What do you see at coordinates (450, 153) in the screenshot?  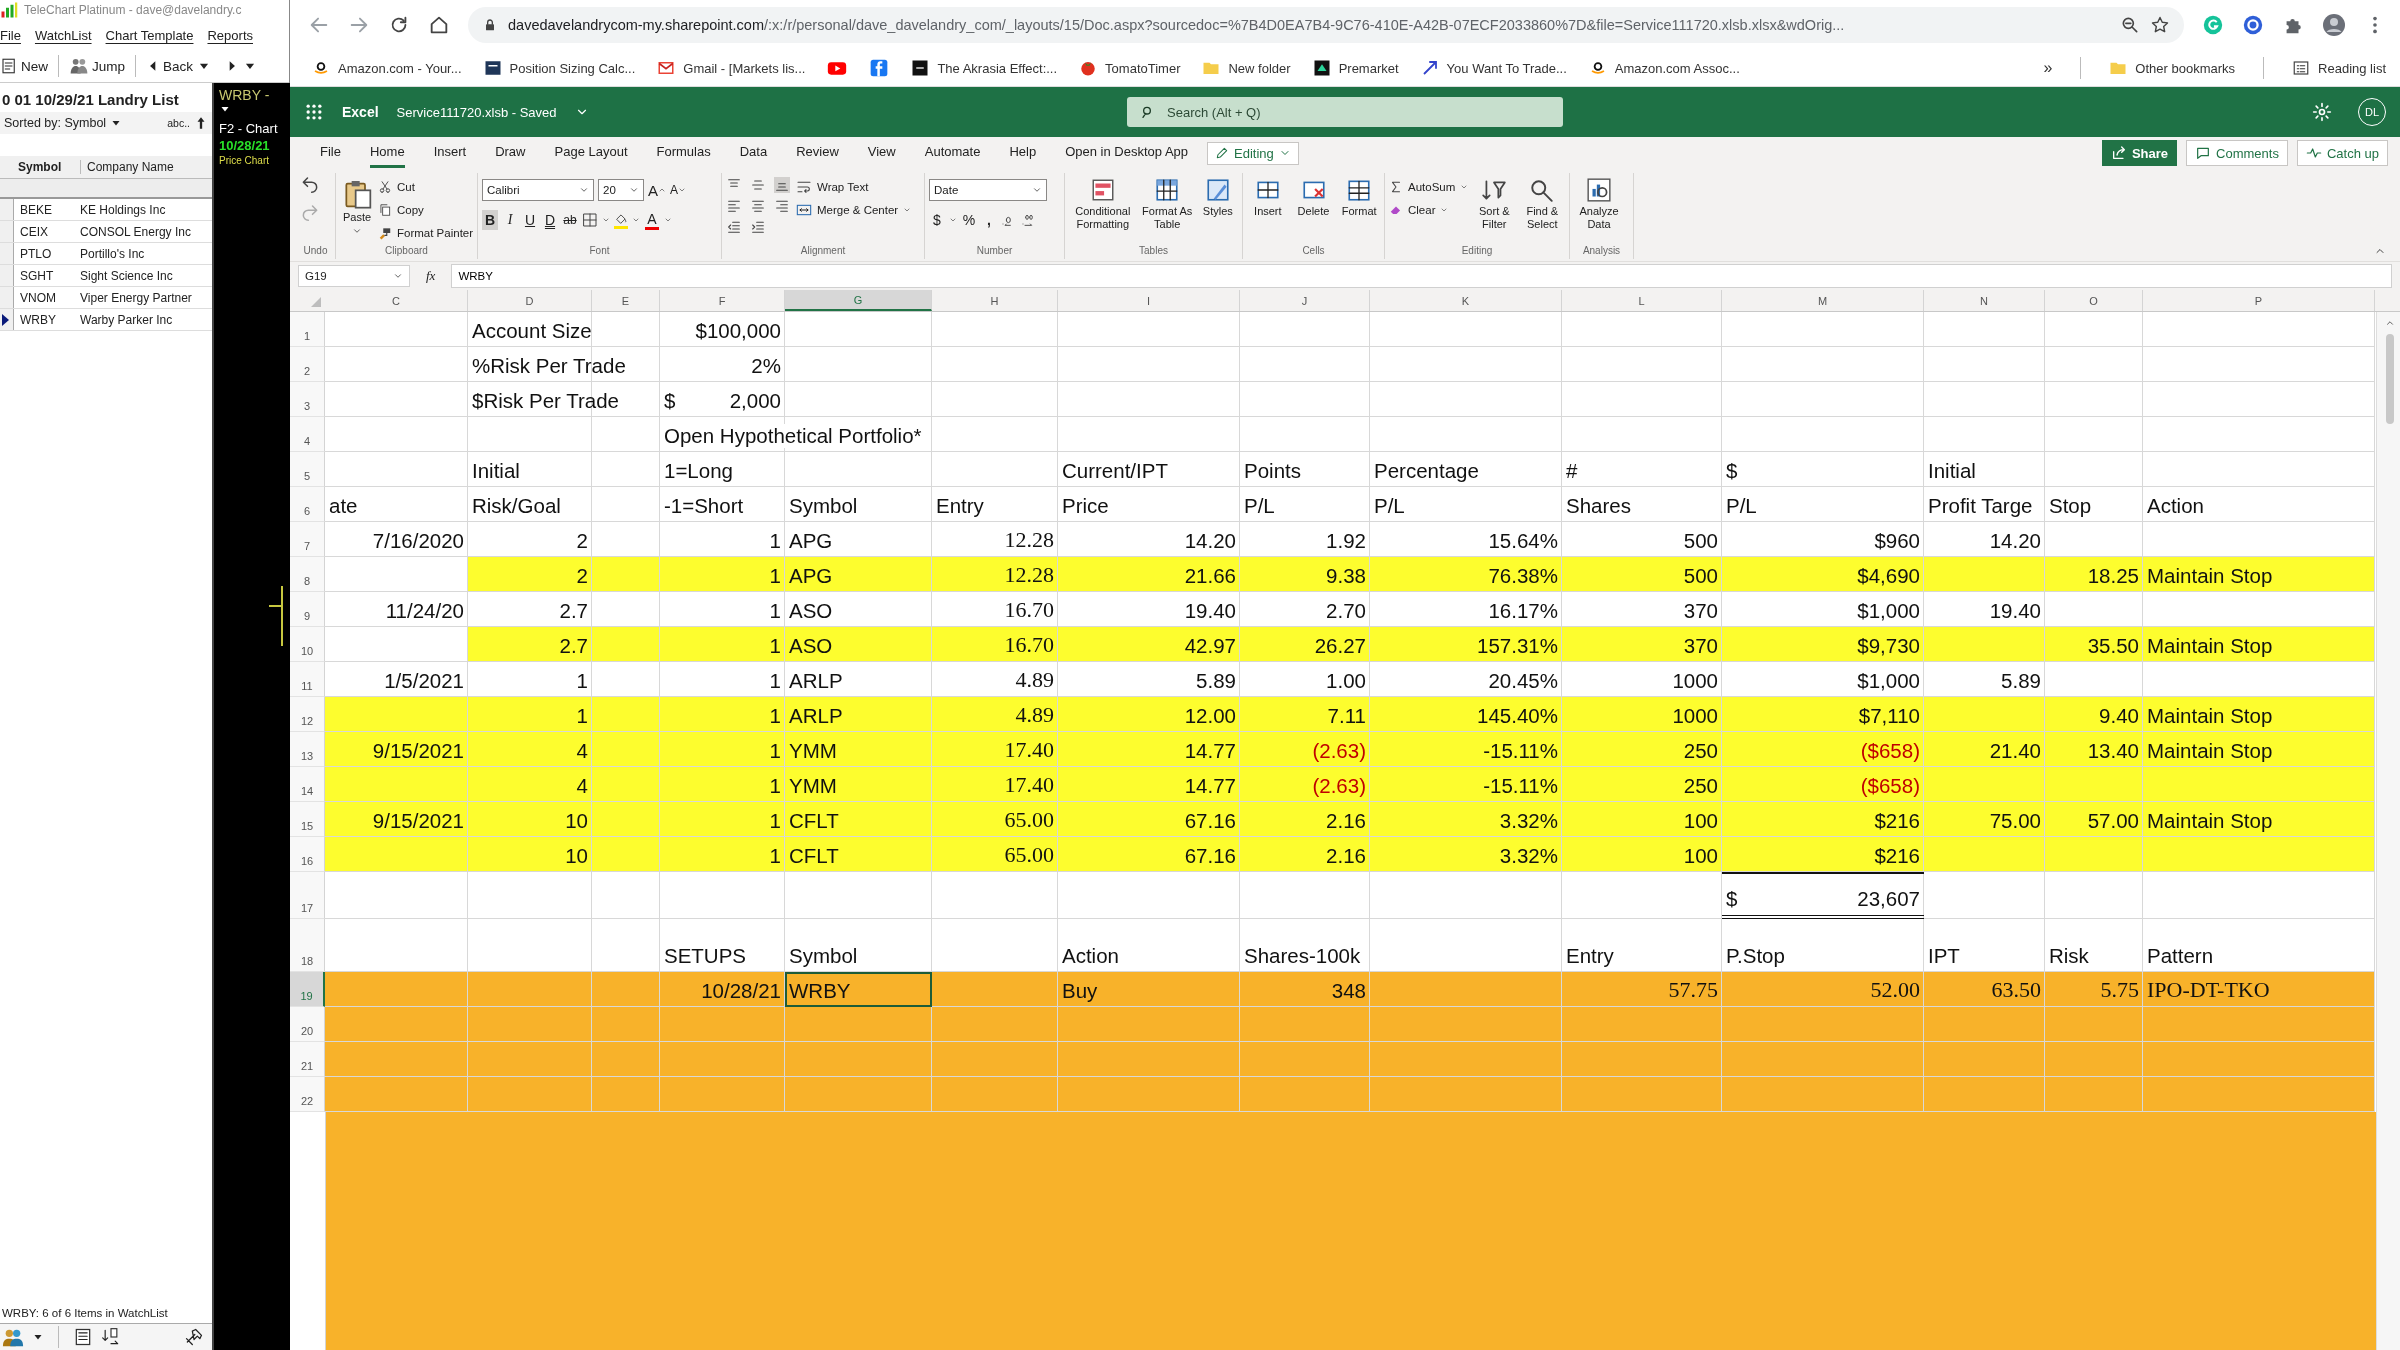 I see `ribbon-tab: Insert` at bounding box center [450, 153].